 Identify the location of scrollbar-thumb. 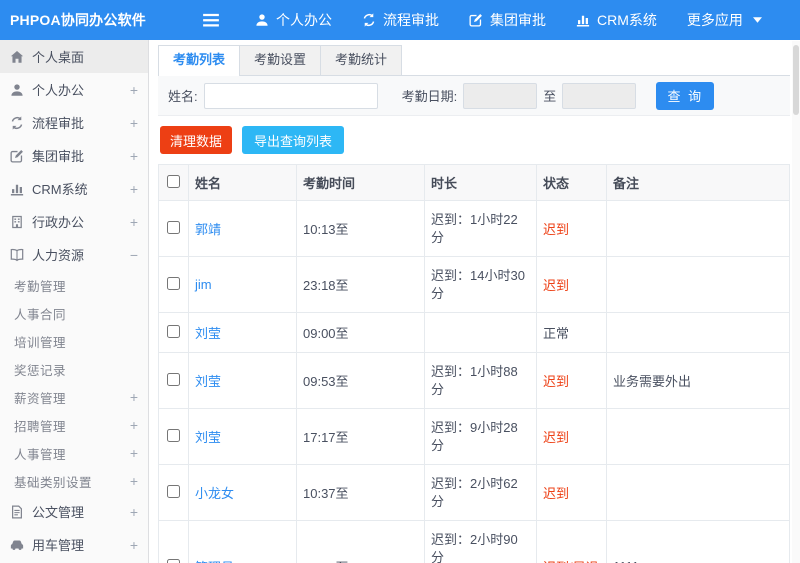
(796, 80).